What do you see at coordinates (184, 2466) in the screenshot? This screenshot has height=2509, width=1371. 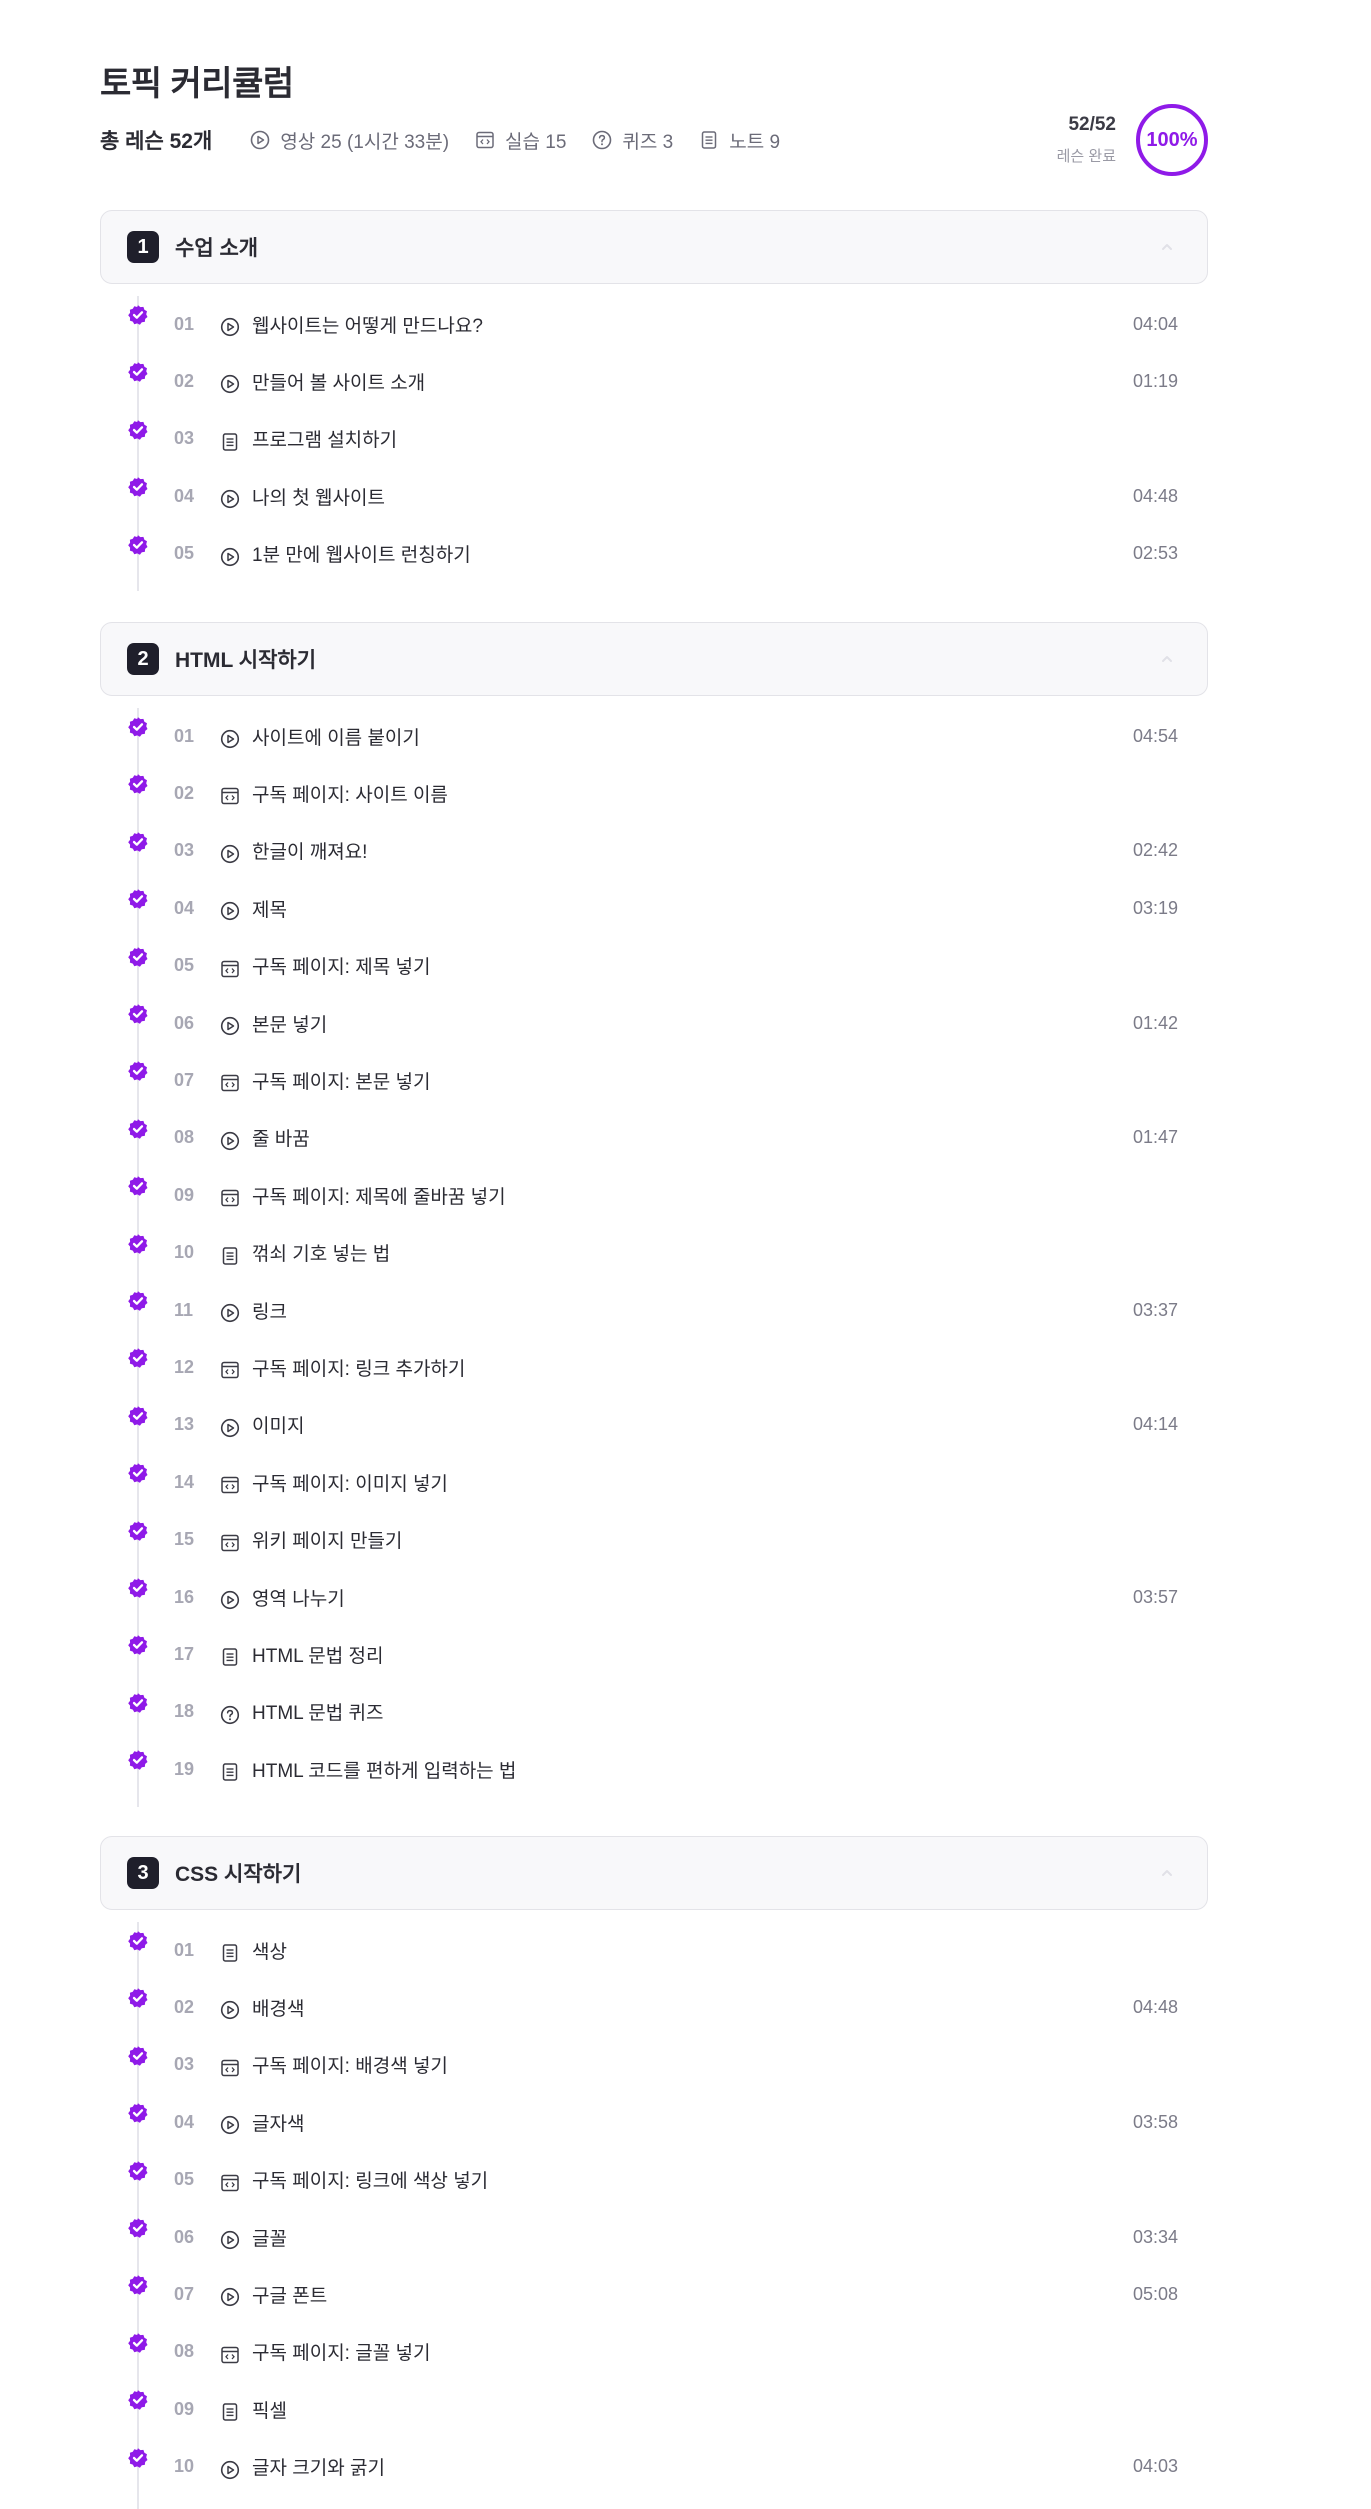 I see `lesson-number: 10` at bounding box center [184, 2466].